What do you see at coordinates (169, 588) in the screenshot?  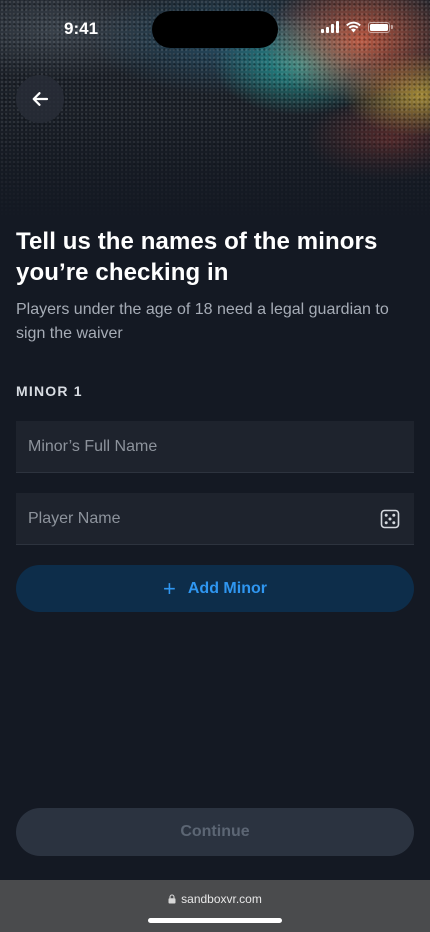 I see `plus-icon: +` at bounding box center [169, 588].